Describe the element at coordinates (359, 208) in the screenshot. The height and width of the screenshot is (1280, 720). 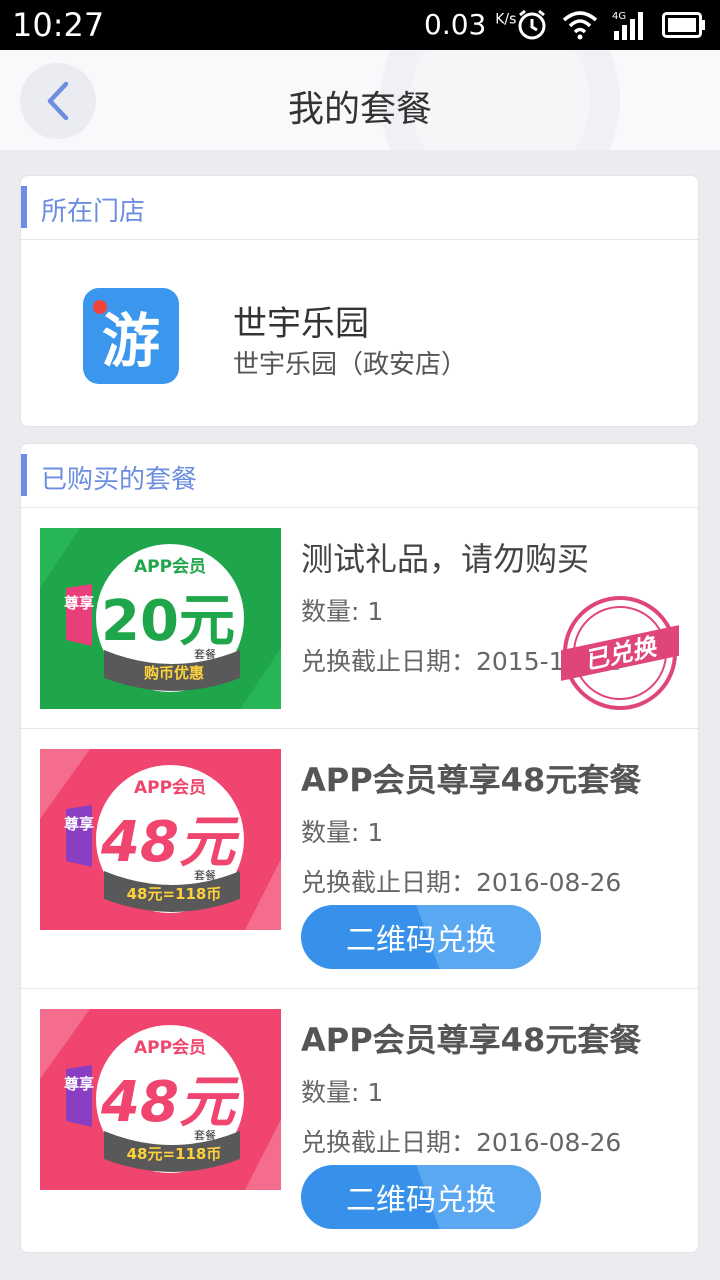
I see `store-section-header: 所在门店` at that location.